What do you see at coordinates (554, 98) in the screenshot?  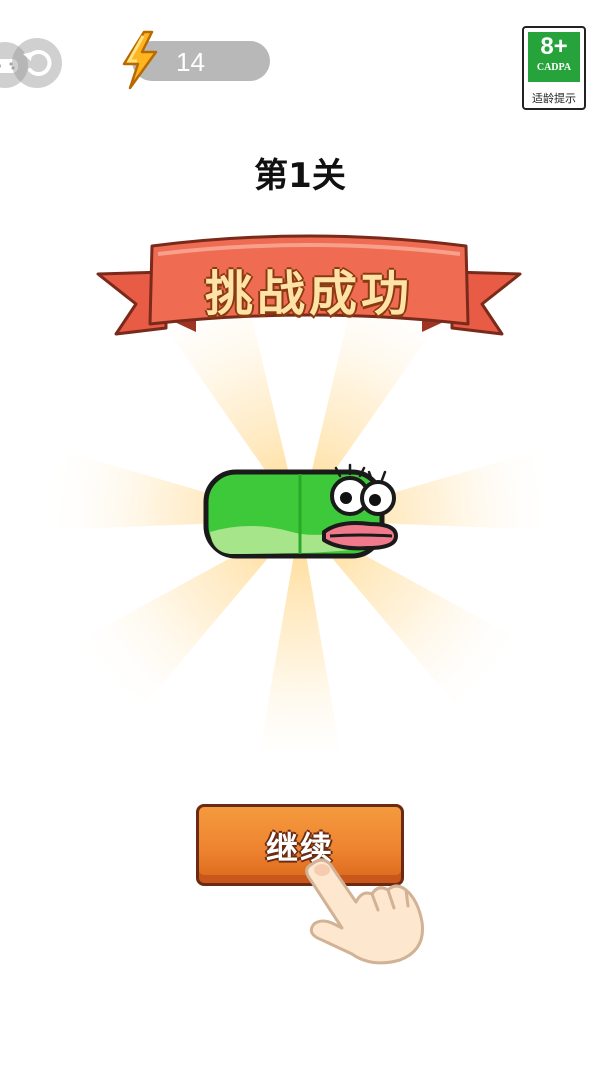 I see `age-rating-note: 适龄提示` at bounding box center [554, 98].